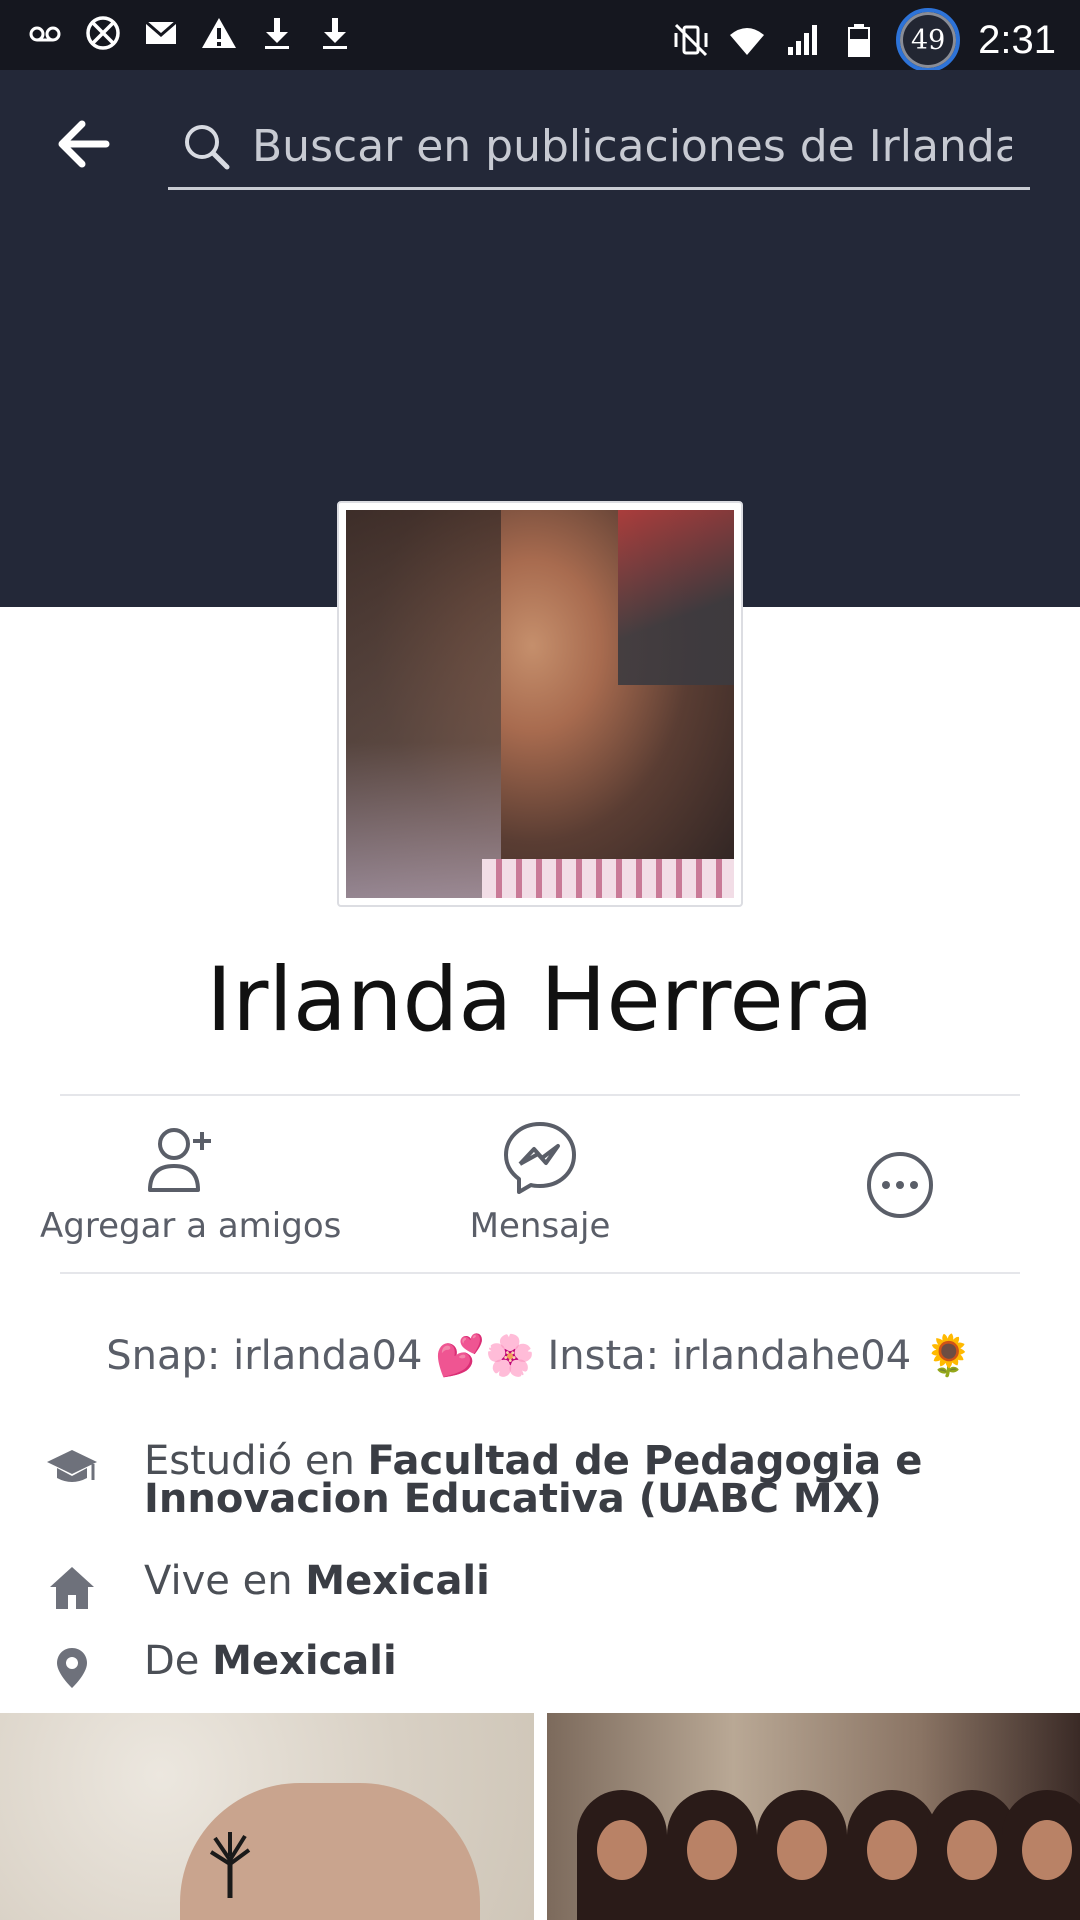 The height and width of the screenshot is (1920, 1080). I want to click on from-text: De Mexicali, so click(270, 1661).